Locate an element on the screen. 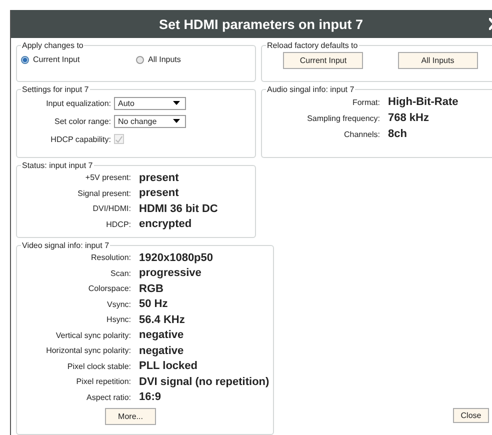 The height and width of the screenshot is (435, 492). info-label: Format: is located at coordinates (365, 102).